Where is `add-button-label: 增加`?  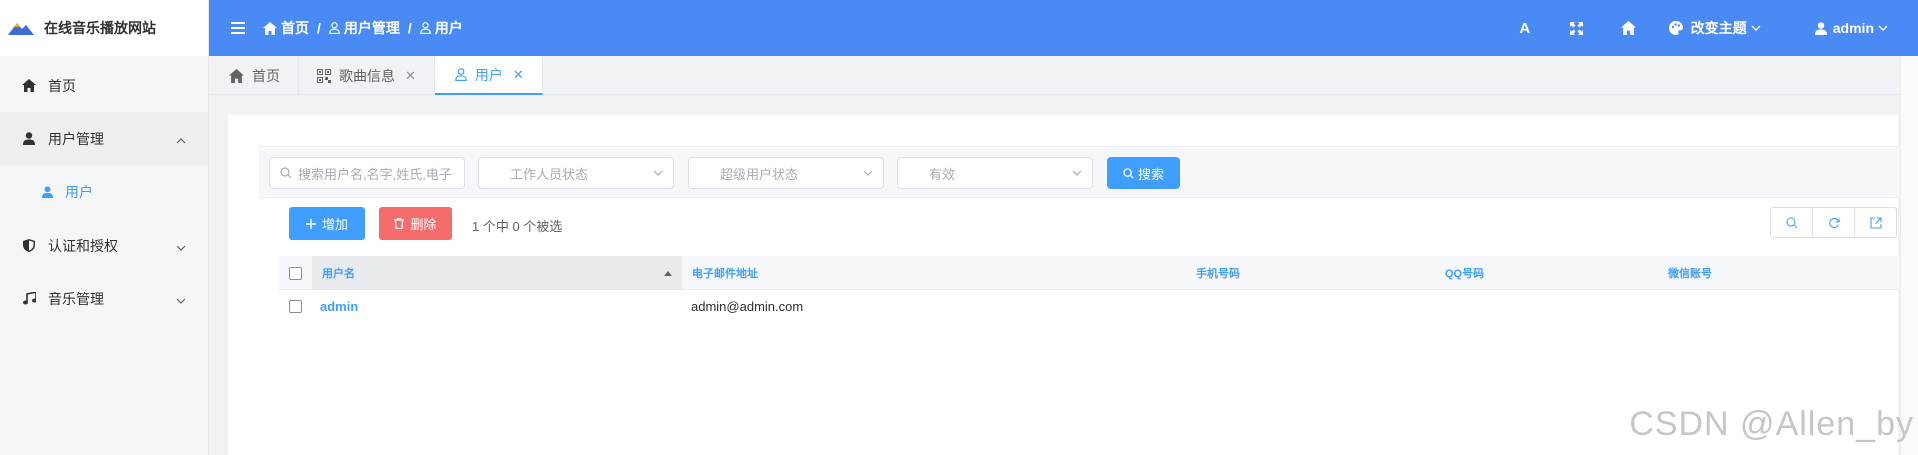
add-button-label: 增加 is located at coordinates (334, 224).